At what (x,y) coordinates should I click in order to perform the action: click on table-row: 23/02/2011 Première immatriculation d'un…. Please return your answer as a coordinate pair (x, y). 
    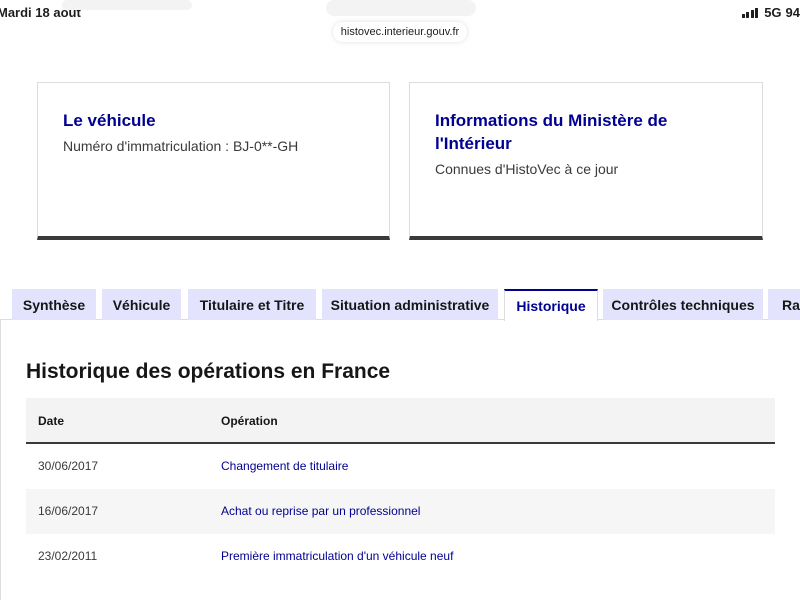
    Looking at the image, I should click on (400, 556).